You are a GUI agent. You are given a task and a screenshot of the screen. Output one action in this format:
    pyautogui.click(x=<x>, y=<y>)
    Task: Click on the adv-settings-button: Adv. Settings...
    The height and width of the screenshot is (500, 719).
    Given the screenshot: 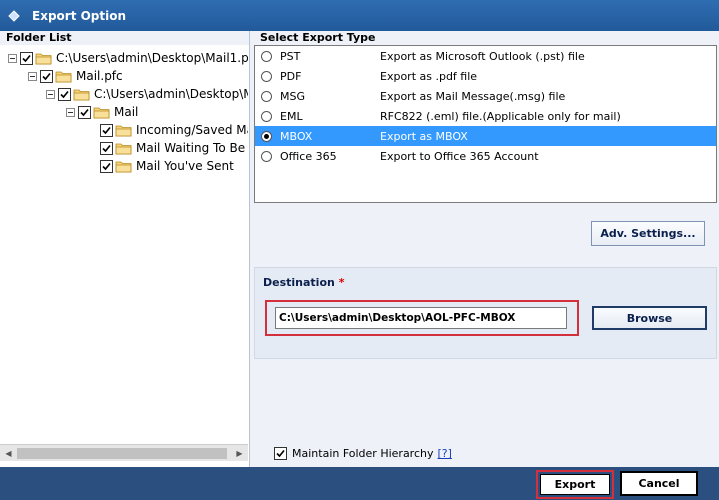 What is the action you would take?
    pyautogui.click(x=648, y=233)
    